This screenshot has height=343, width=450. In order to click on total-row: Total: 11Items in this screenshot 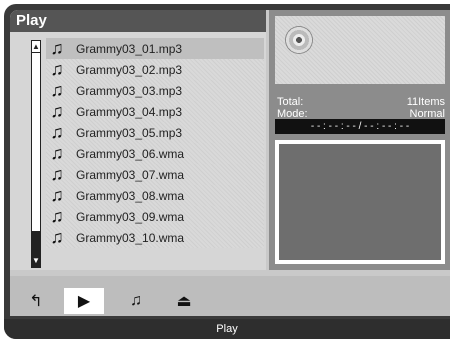, I will do `click(361, 102)`.